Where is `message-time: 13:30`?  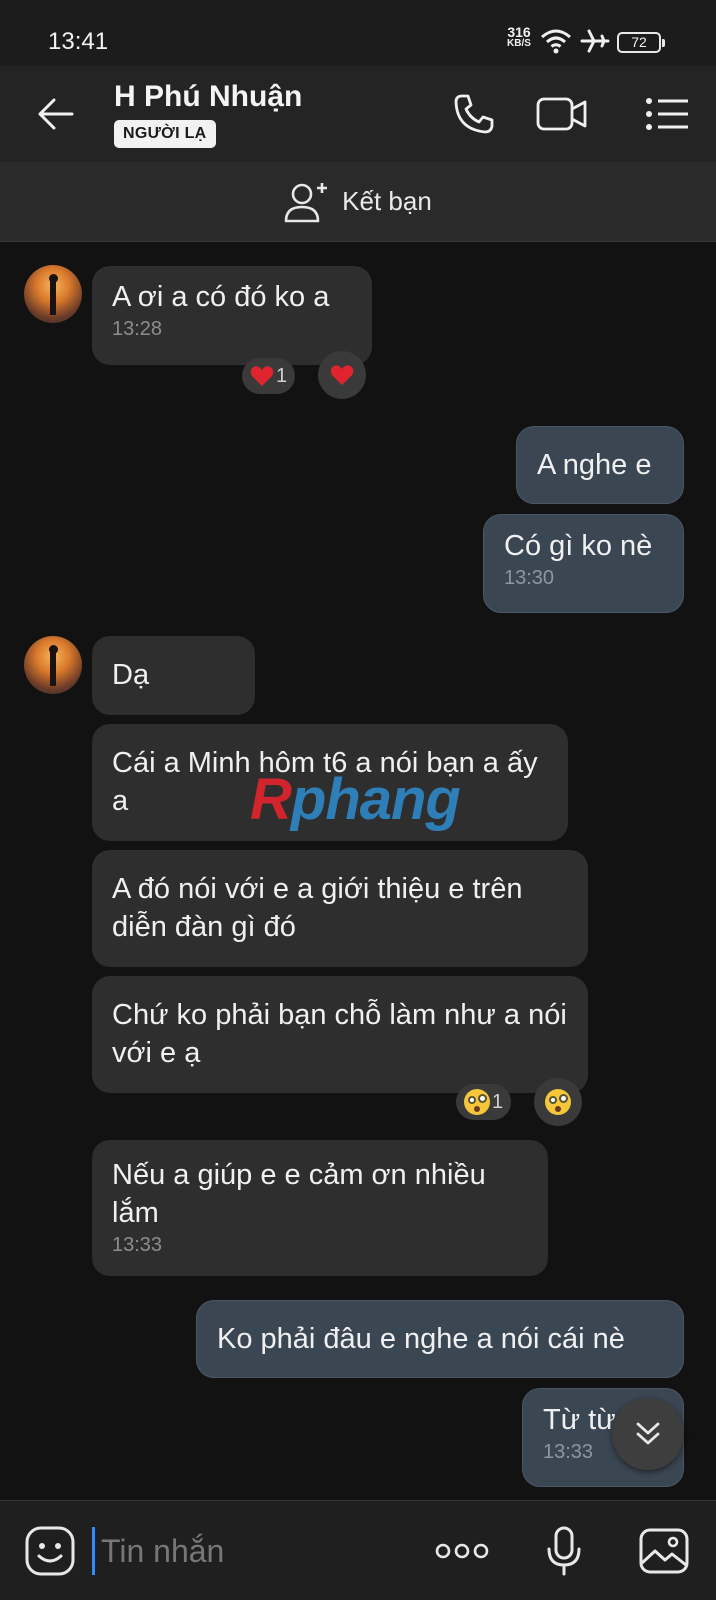 message-time: 13:30 is located at coordinates (529, 578).